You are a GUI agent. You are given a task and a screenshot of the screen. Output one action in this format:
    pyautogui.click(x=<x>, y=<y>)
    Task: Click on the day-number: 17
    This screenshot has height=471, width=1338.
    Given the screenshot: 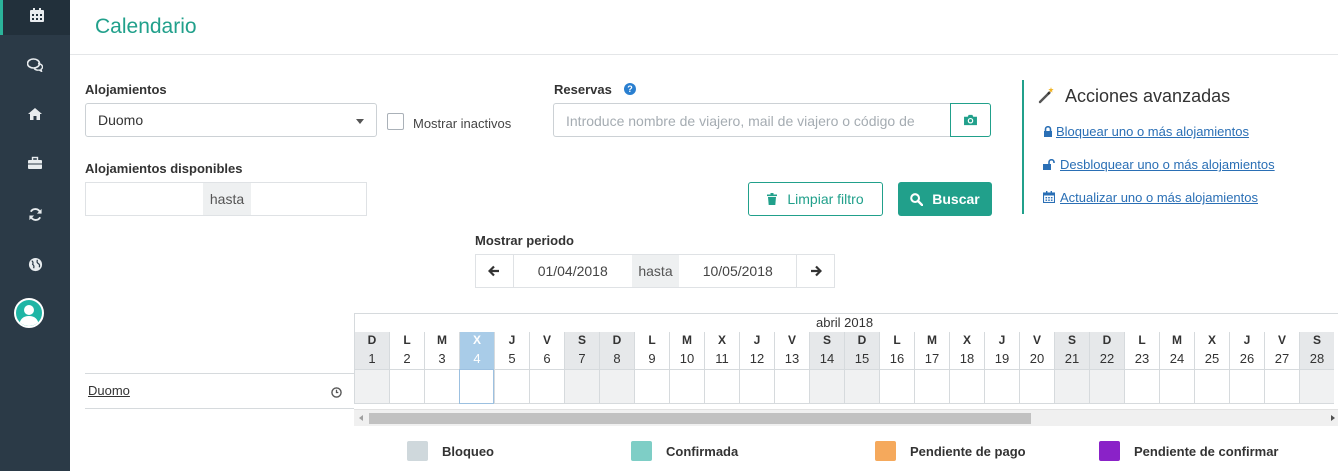 What is the action you would take?
    pyautogui.click(x=931, y=359)
    